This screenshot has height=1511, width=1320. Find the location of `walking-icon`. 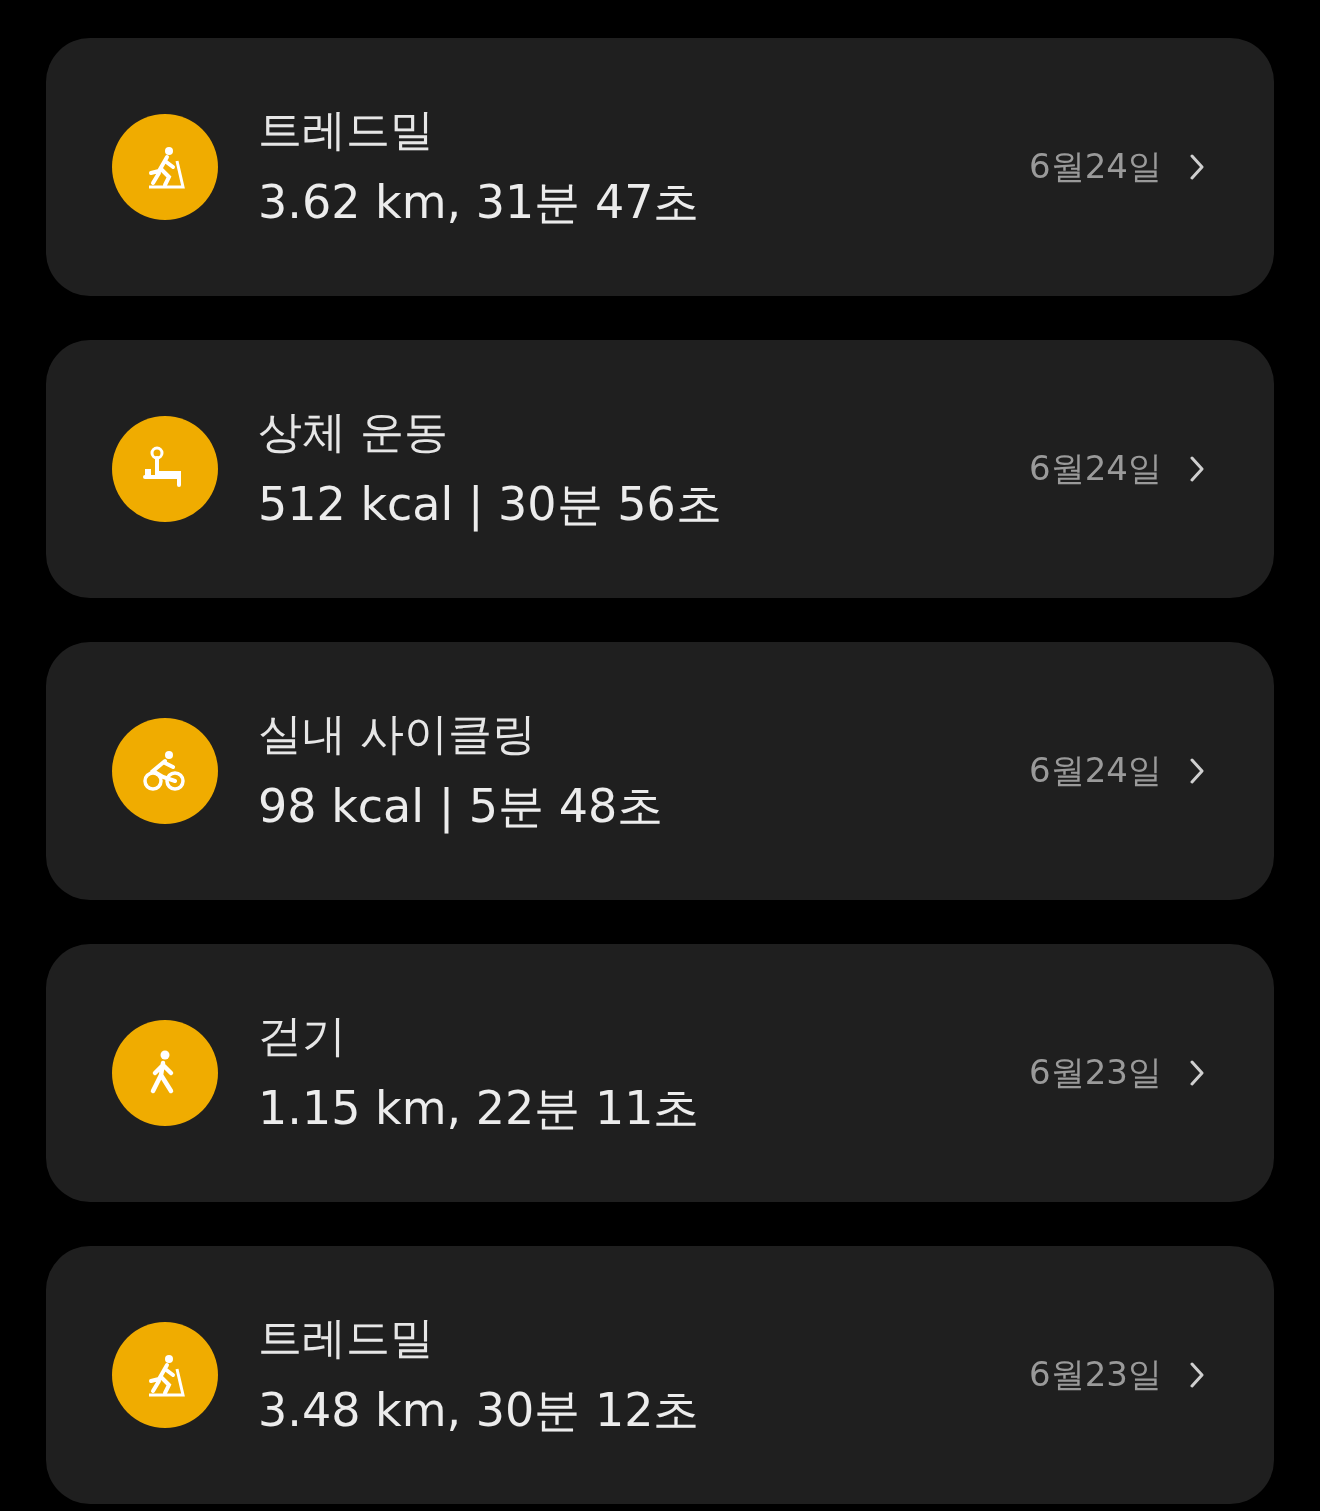

walking-icon is located at coordinates (162, 1072).